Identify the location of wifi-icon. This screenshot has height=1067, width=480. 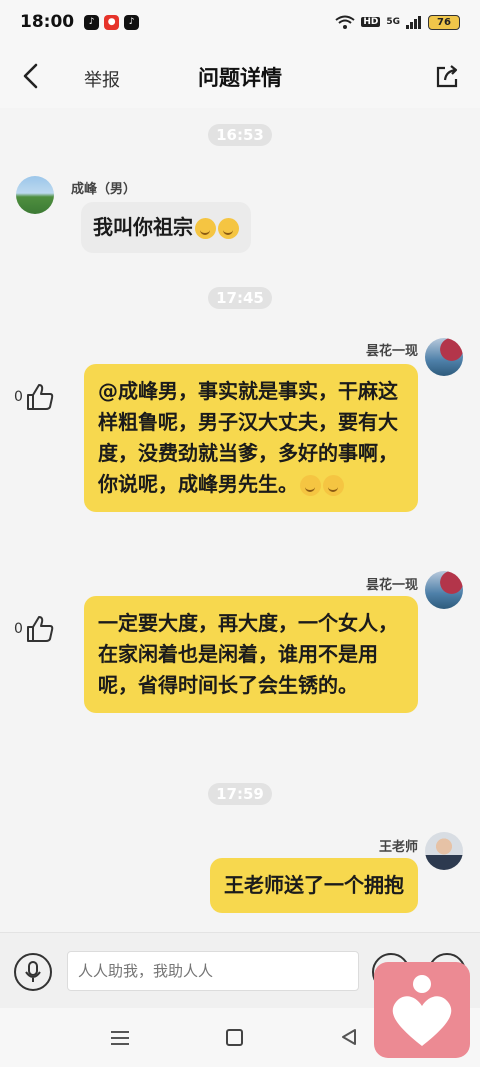
(345, 22).